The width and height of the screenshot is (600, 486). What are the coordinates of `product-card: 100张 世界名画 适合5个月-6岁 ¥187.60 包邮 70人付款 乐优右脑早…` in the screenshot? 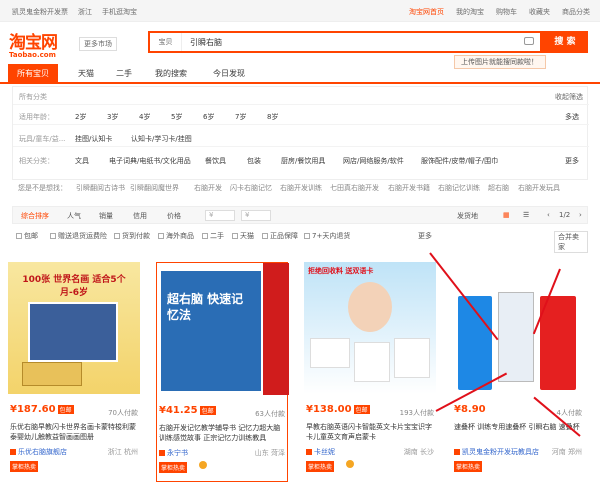 It's located at (74, 372).